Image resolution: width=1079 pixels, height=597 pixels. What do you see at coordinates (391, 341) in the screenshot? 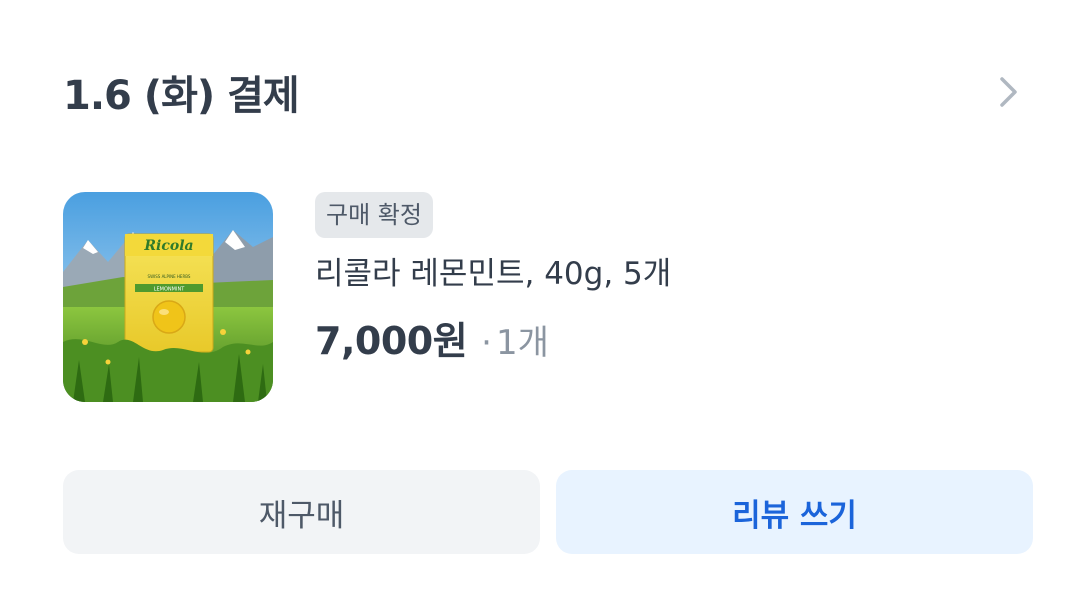
I see `product-price: 7,000원` at bounding box center [391, 341].